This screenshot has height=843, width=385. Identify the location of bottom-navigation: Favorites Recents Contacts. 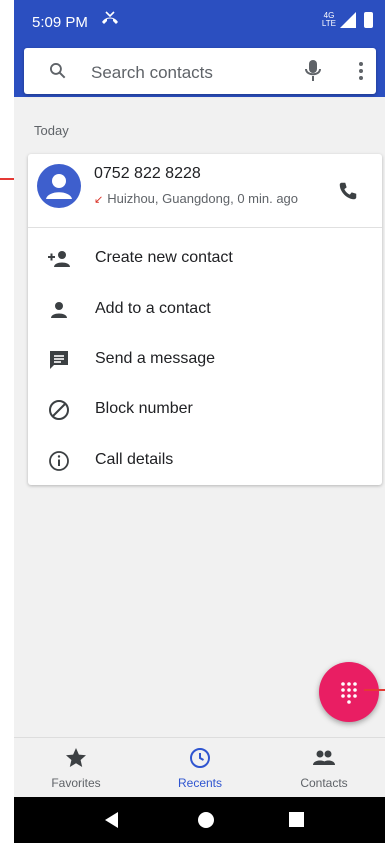
(199, 767).